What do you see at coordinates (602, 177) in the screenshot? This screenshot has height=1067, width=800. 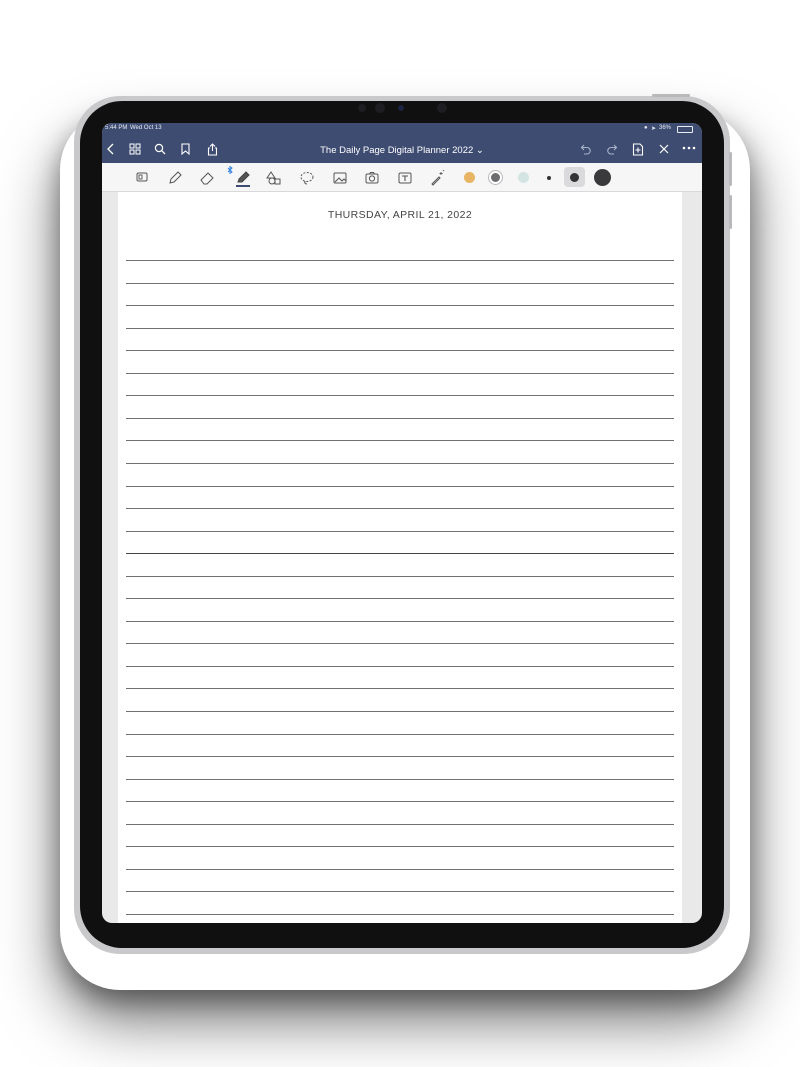 I see `stroke-size-large` at bounding box center [602, 177].